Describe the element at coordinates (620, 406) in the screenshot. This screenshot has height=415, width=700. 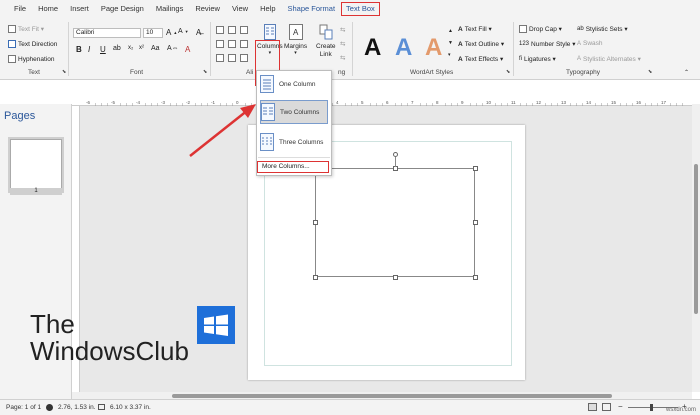
I see `zoom-out-icon: −` at that location.